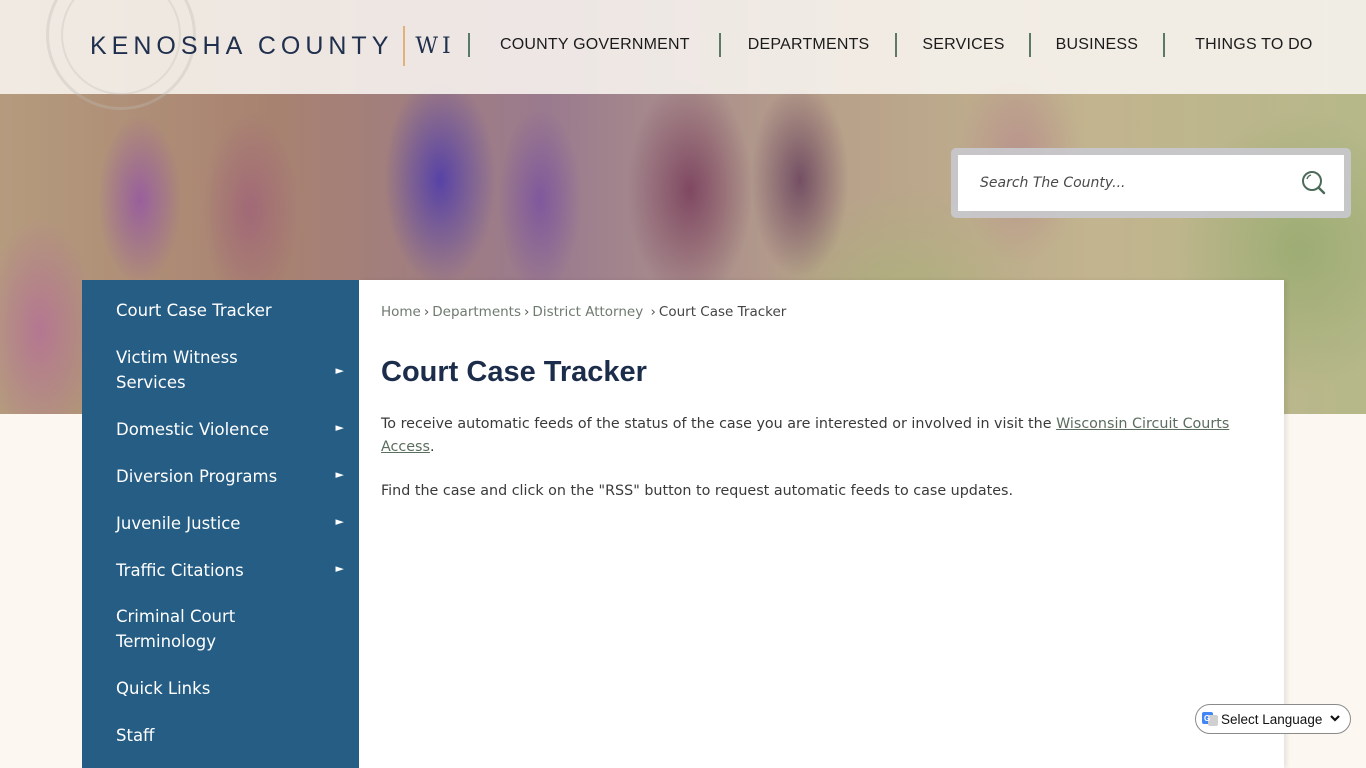  I want to click on nav-business: BUSINESS, so click(1097, 45).